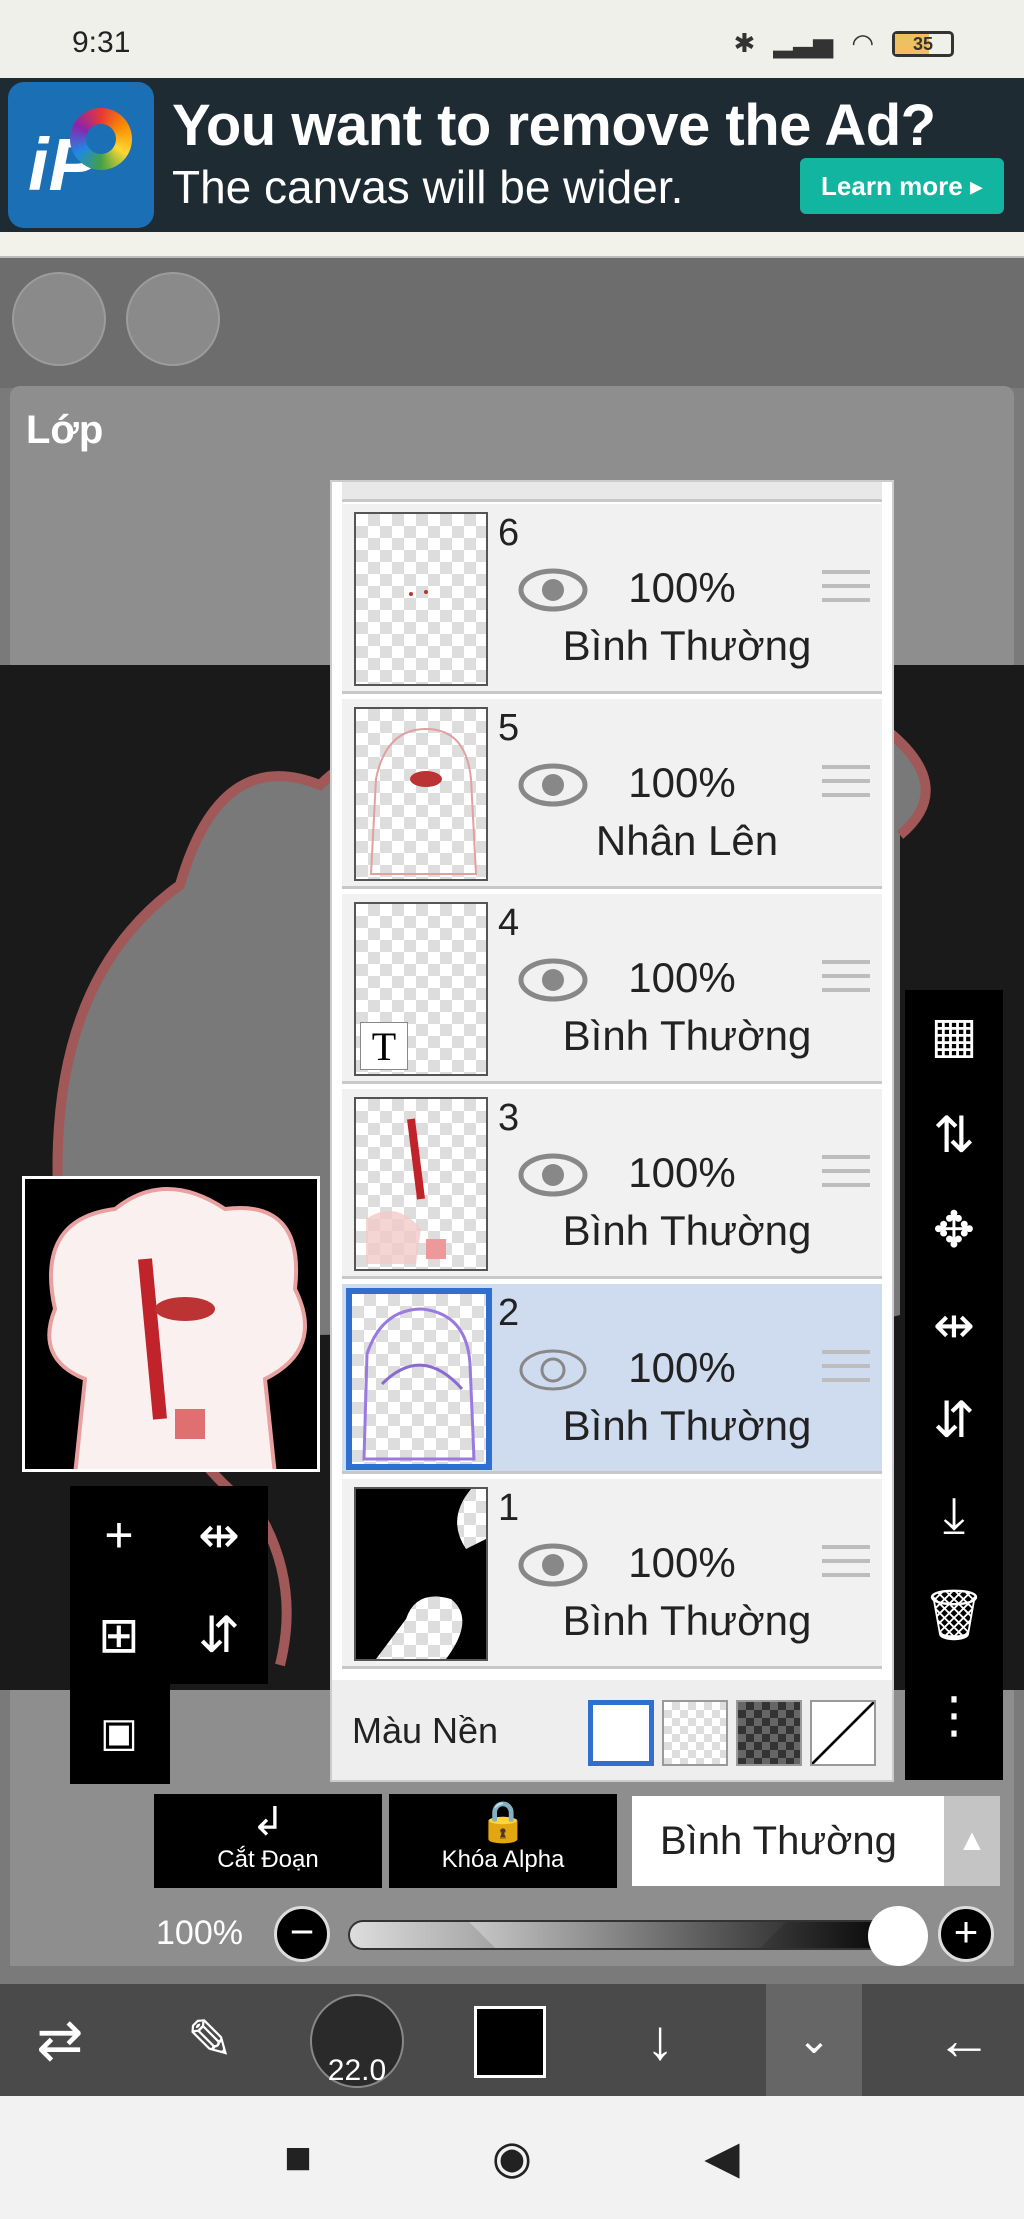 The image size is (1024, 2219). I want to click on wifi-icon: ◠, so click(862, 43).